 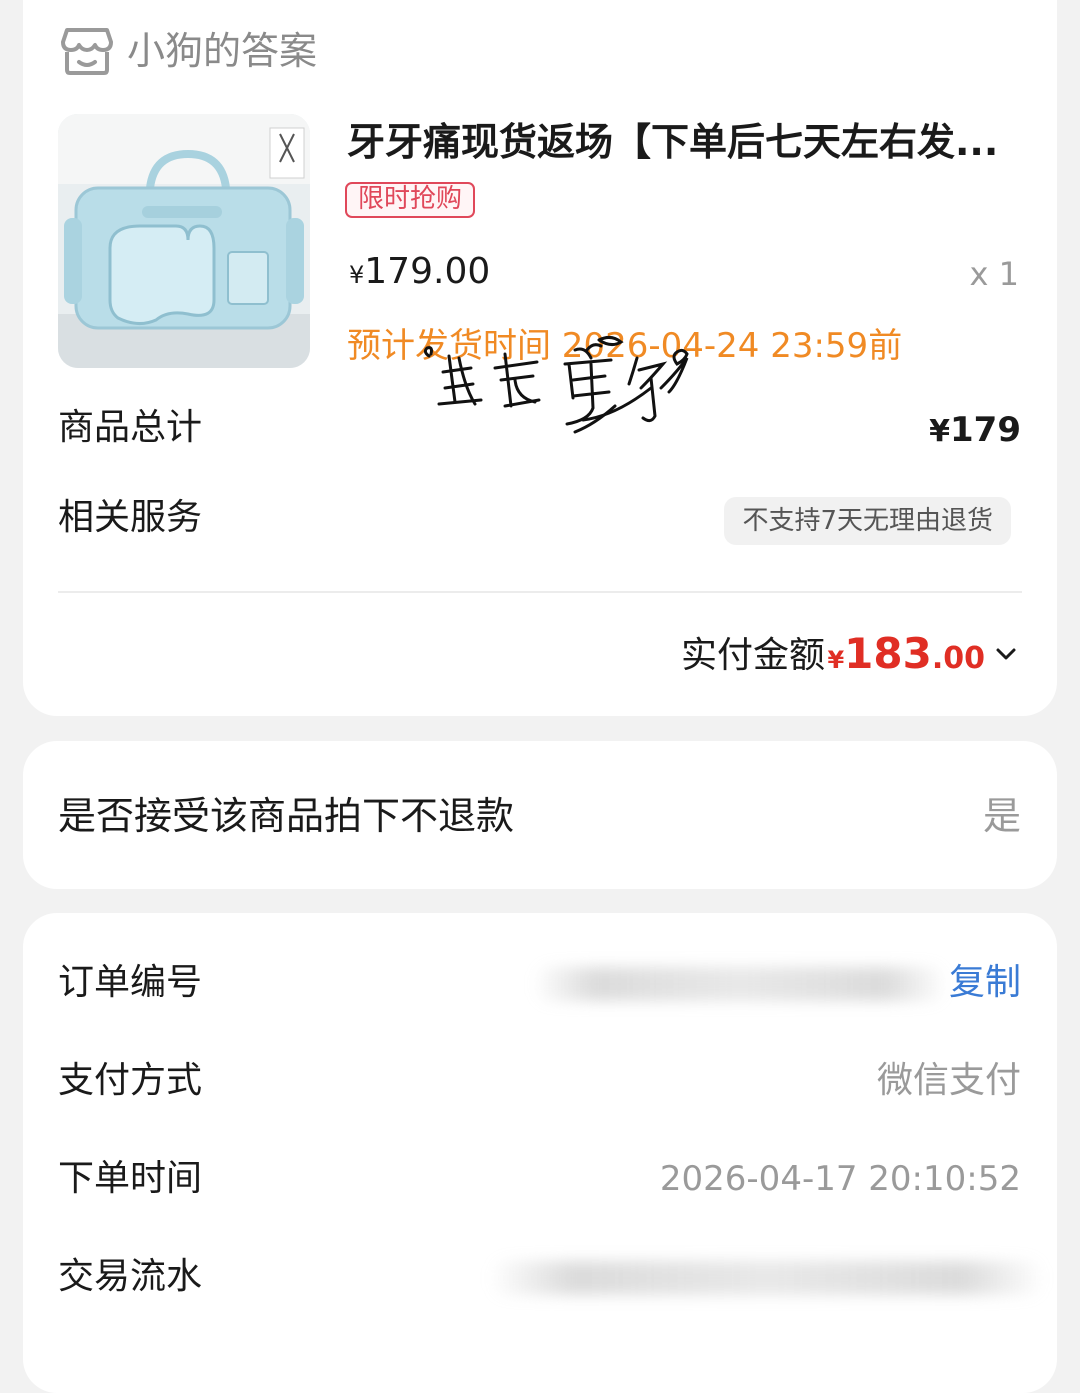 What do you see at coordinates (540, 592) in the screenshot?
I see `divider` at bounding box center [540, 592].